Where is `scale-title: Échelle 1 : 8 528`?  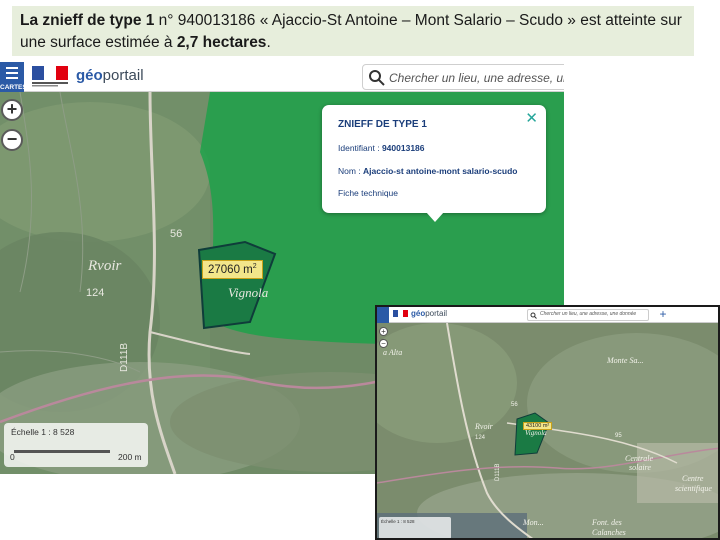 scale-title: Échelle 1 : 8 528 is located at coordinates (43, 432).